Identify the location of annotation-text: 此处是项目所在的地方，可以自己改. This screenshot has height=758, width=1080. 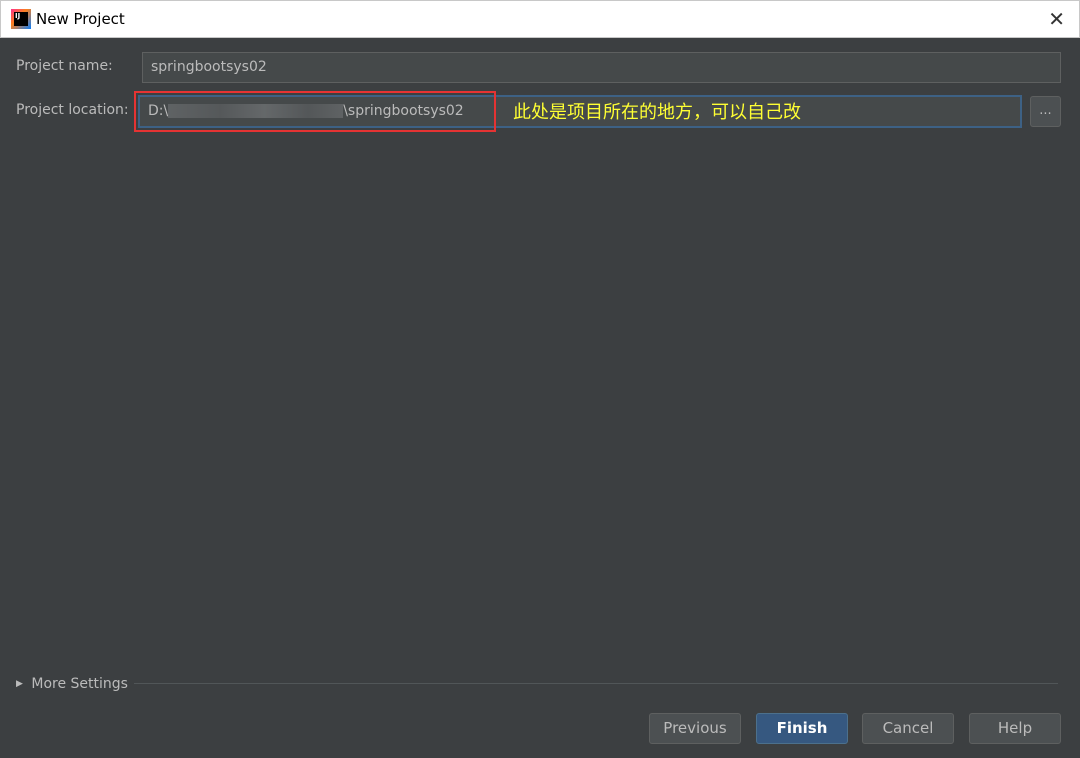
(657, 112).